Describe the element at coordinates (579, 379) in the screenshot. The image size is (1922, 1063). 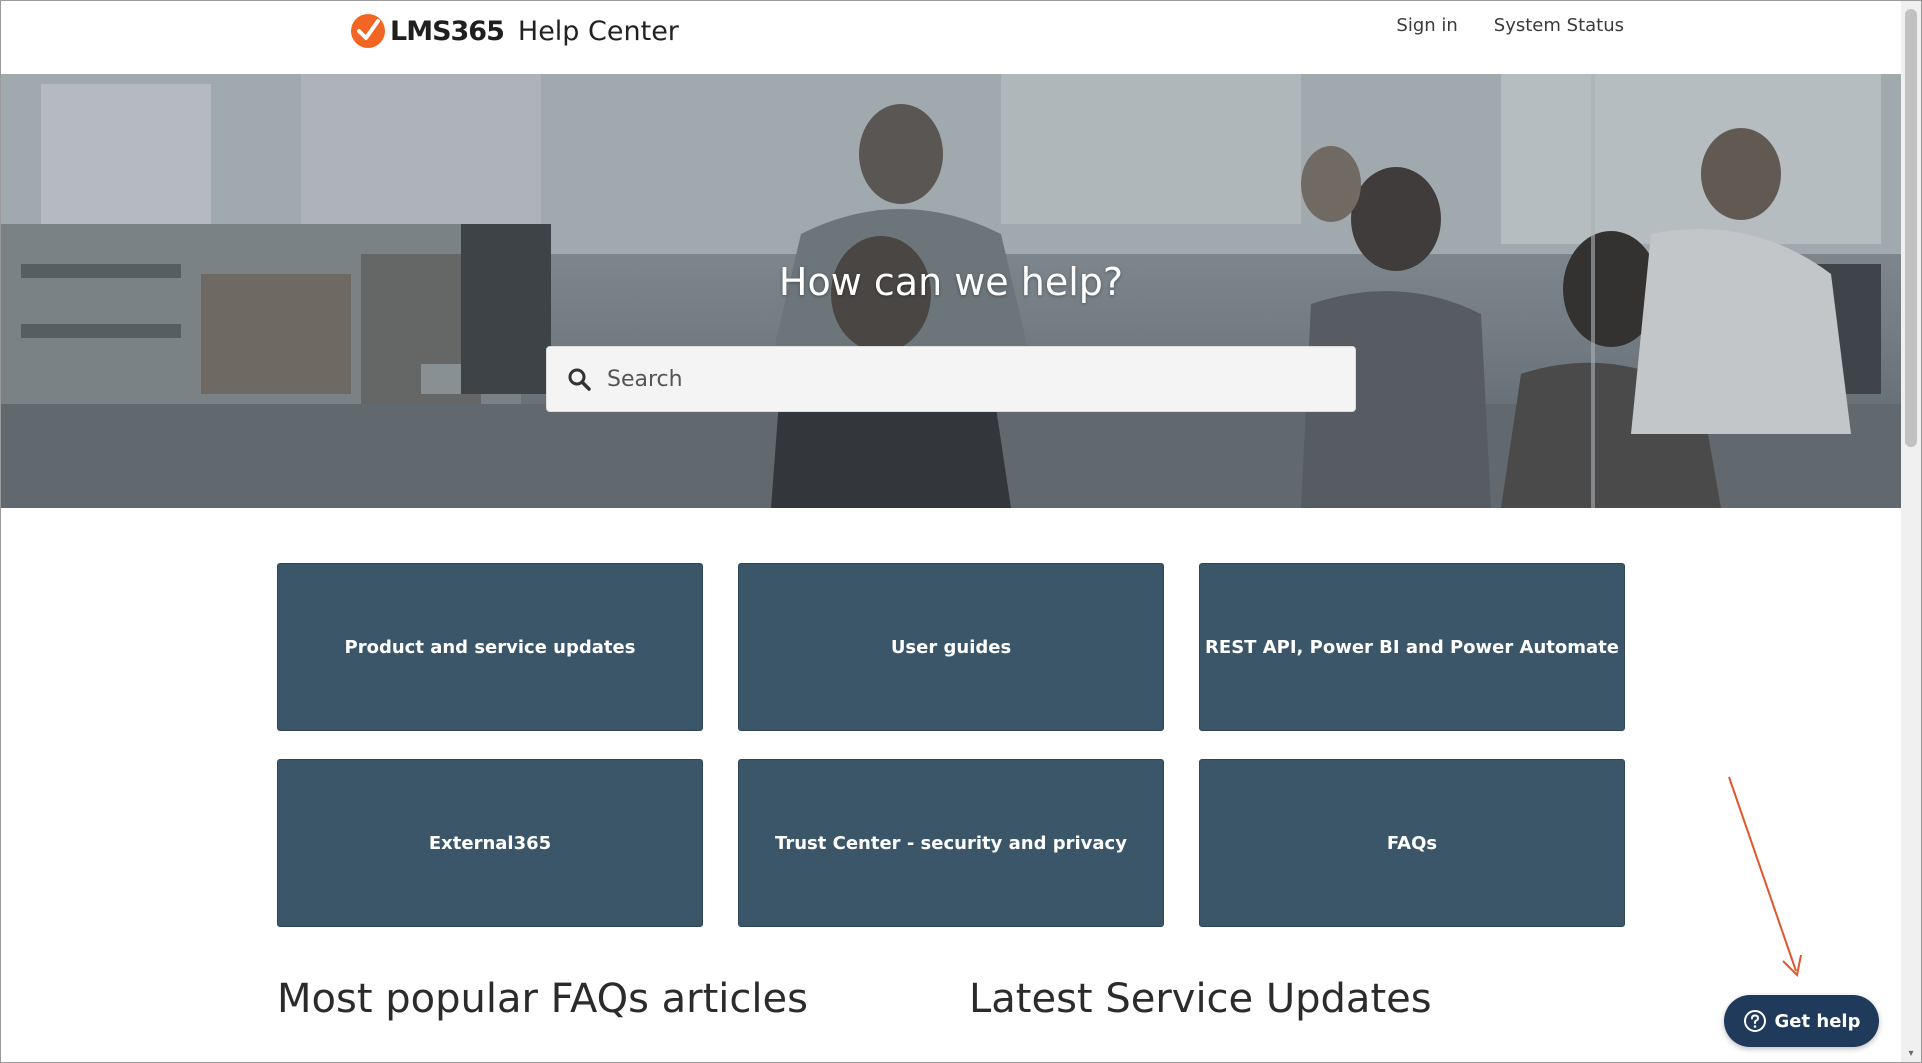
I see `search-icon` at that location.